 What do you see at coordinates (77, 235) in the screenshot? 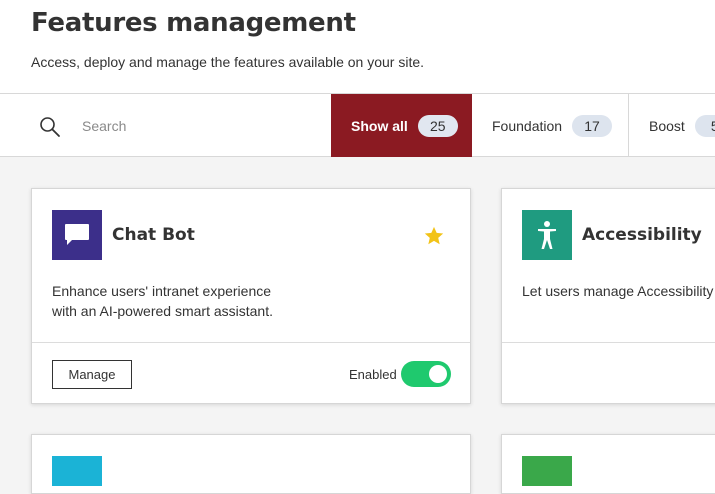
I see `chat-bubble-icon` at bounding box center [77, 235].